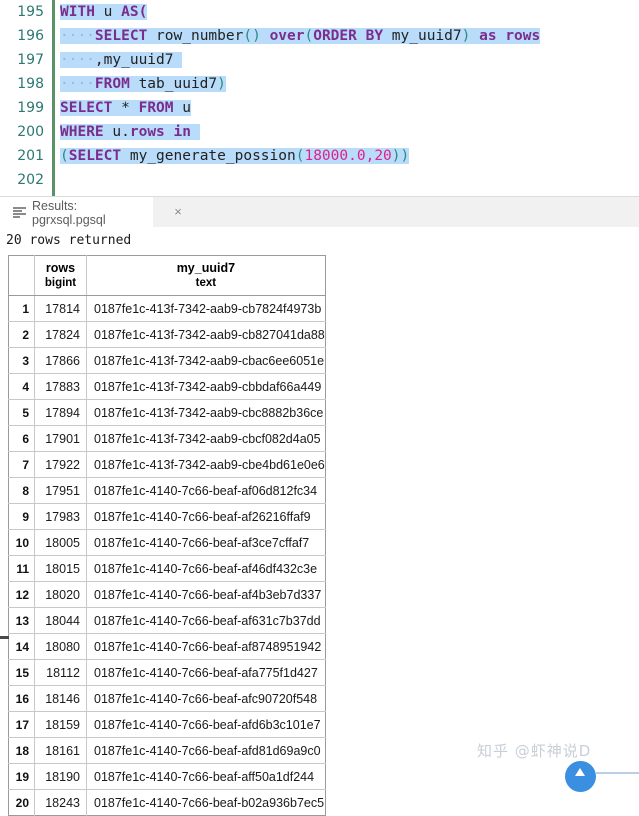  I want to click on uuid-cell: 0187fe1c-4140-7c66-beaf-afd81d69a9c0, so click(206, 750).